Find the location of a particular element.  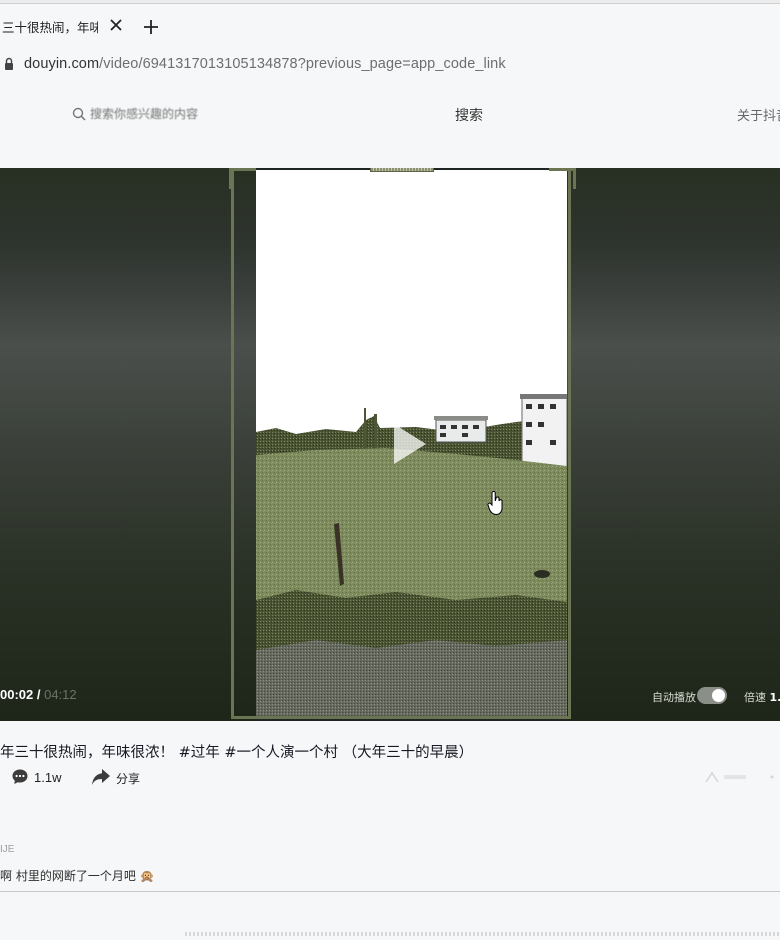

autoplay-toggle is located at coordinates (712, 695).